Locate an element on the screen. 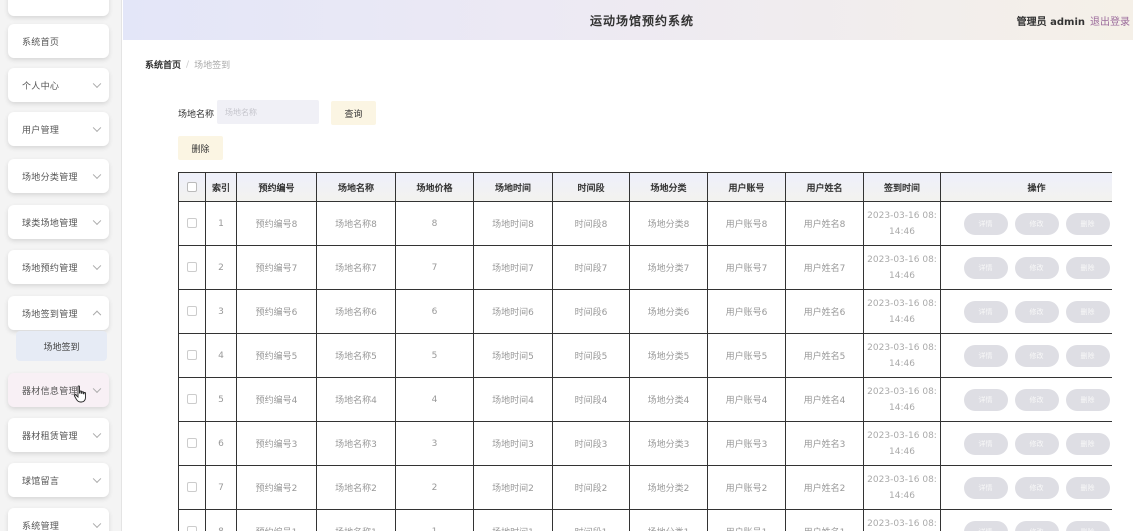  cell-time-slot: 时间段1 is located at coordinates (591, 520).